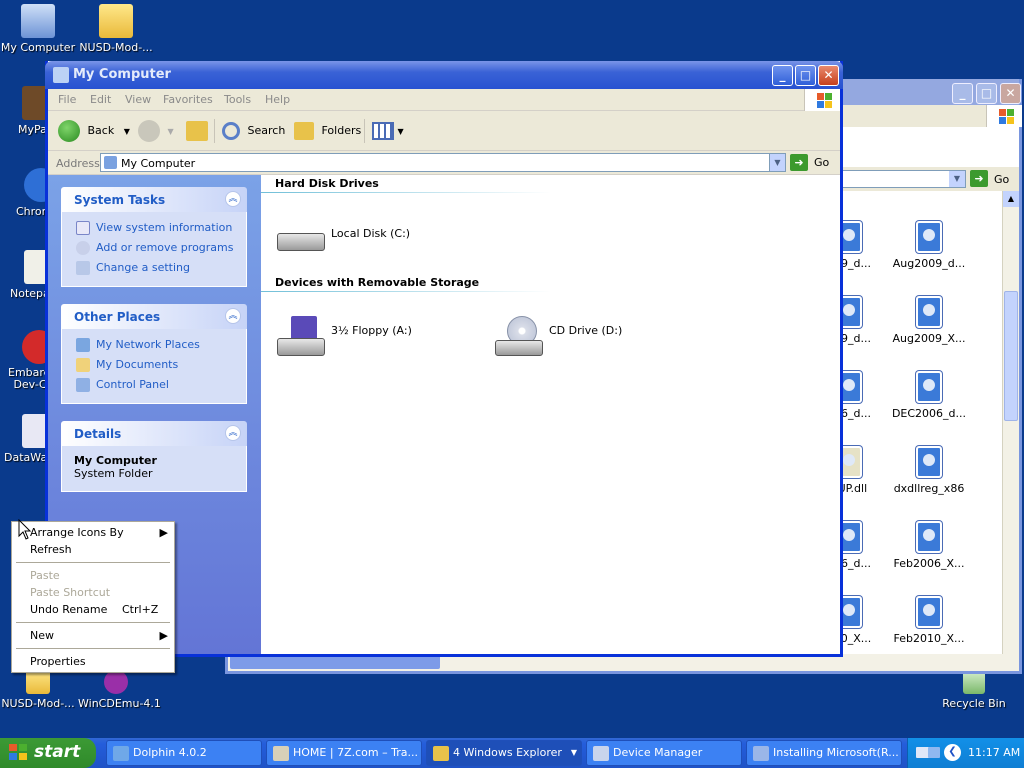 The width and height of the screenshot is (1024, 768). I want to click on taskbar-button-device-manager: Device Manager, so click(664, 753).